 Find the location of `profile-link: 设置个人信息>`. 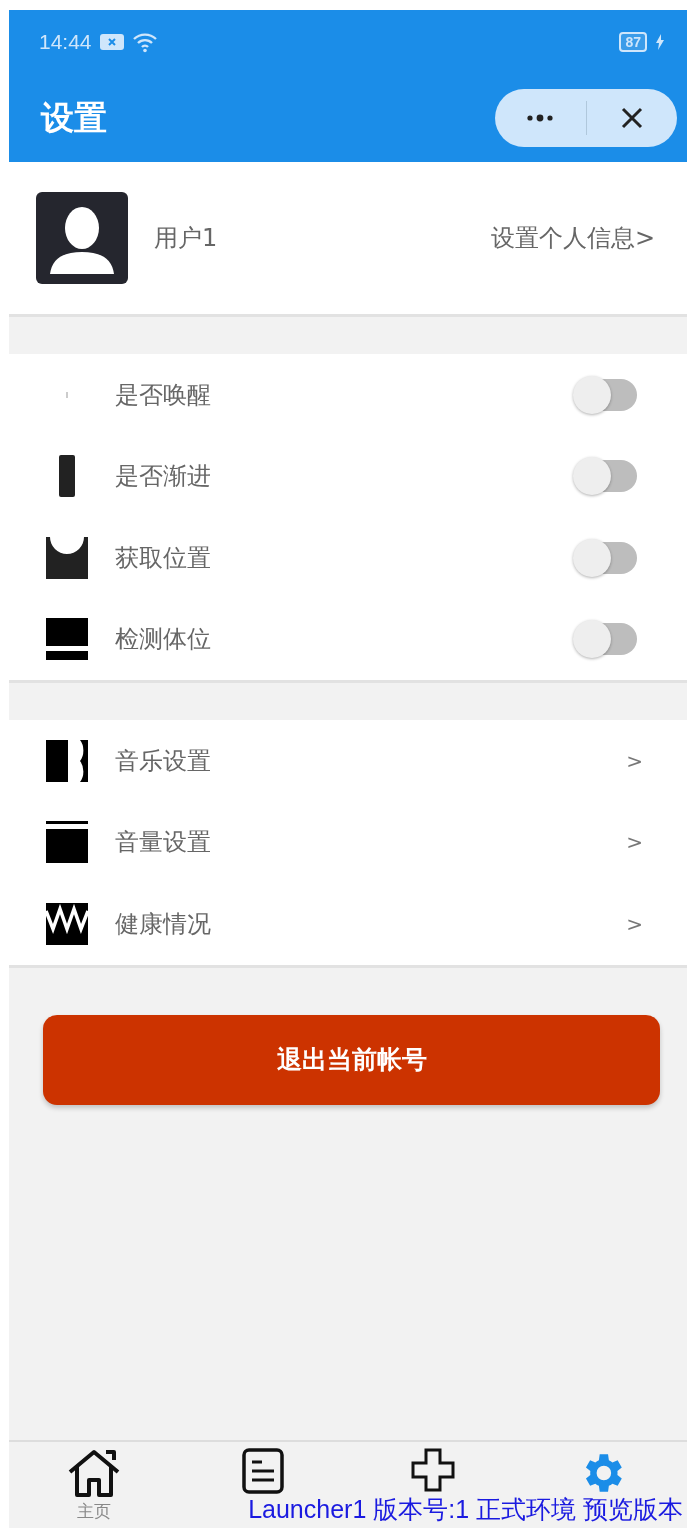

profile-link: 设置个人信息> is located at coordinates (572, 238).